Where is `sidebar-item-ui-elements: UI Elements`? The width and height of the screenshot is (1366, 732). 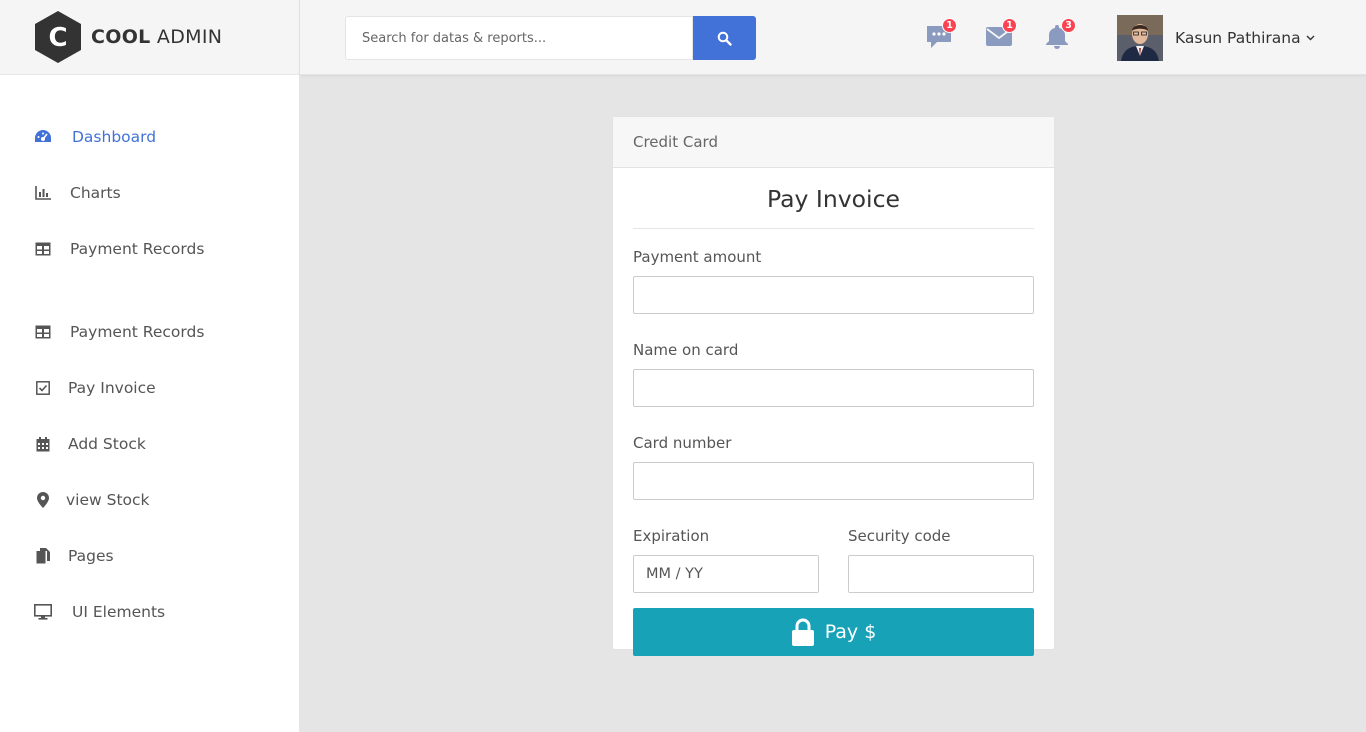 sidebar-item-ui-elements: UI Elements is located at coordinates (99, 612).